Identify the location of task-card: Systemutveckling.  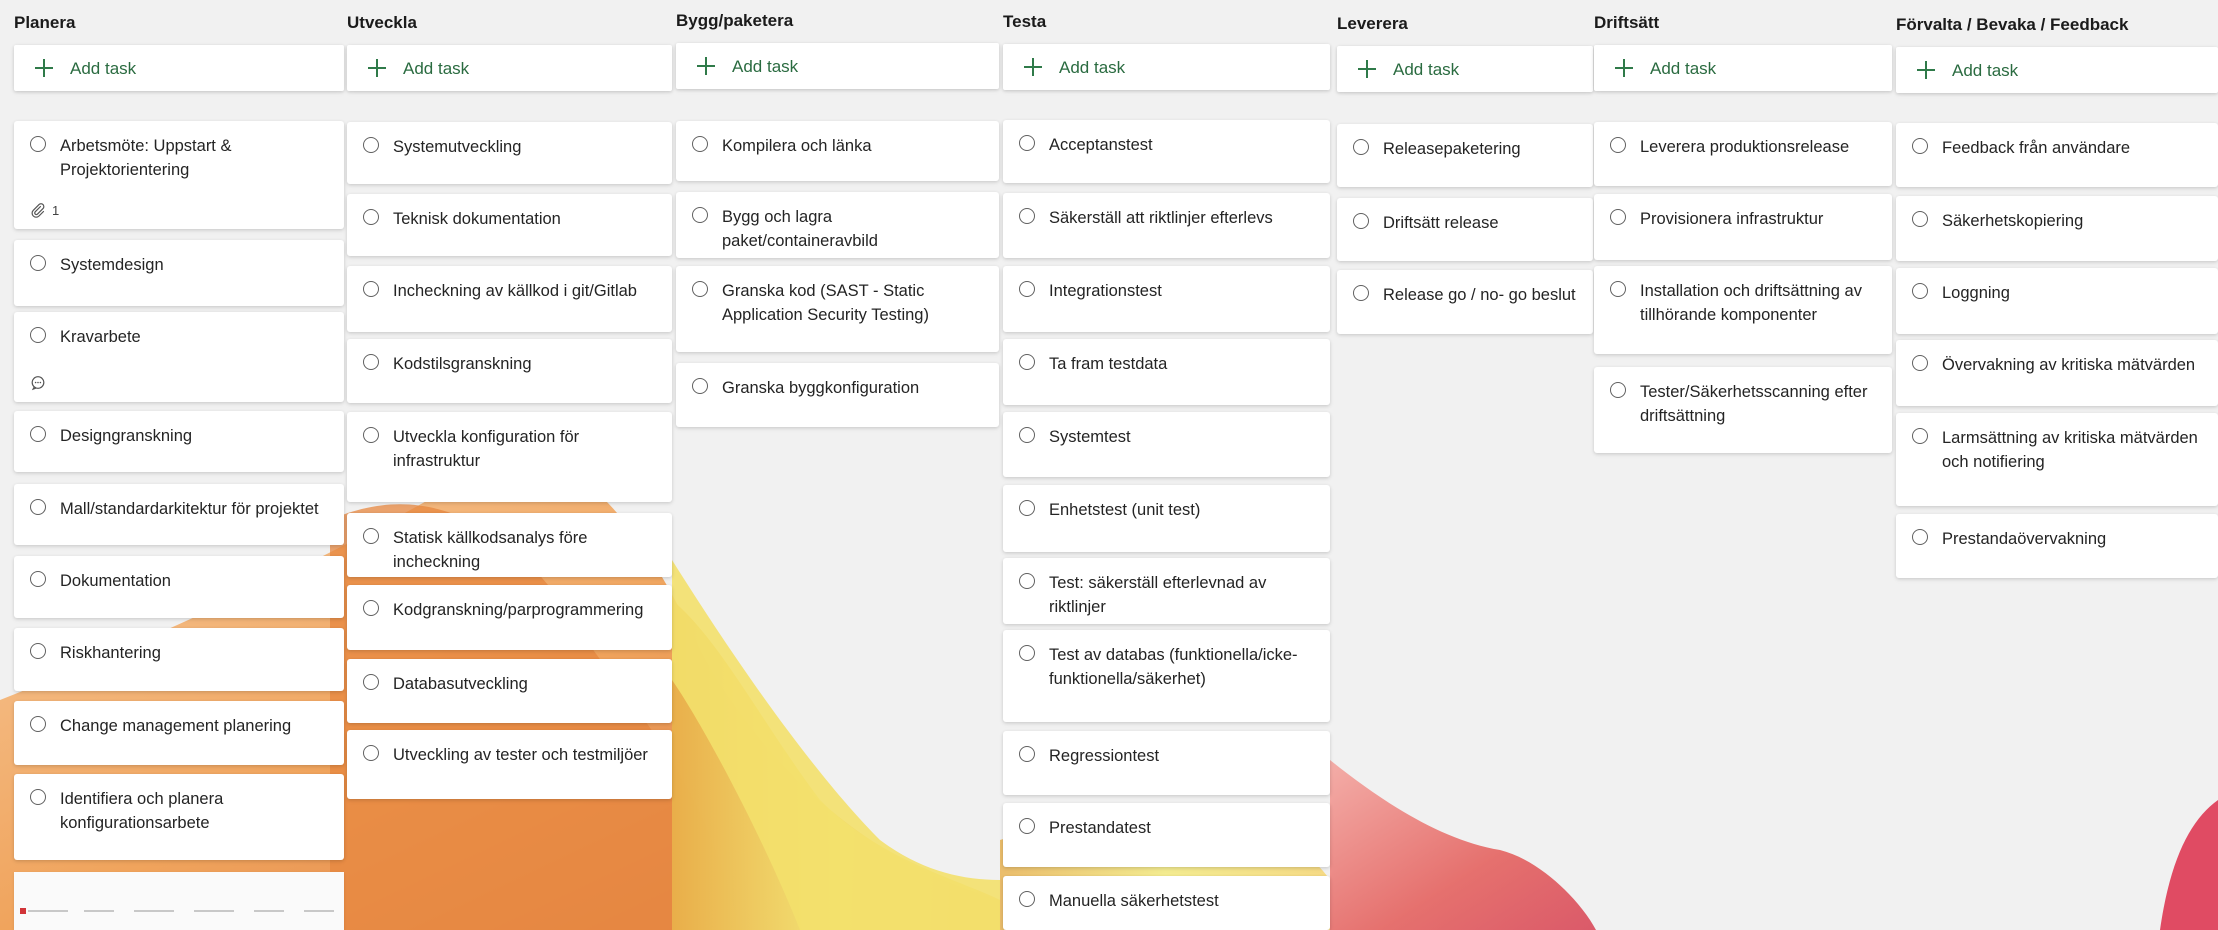
(509, 153).